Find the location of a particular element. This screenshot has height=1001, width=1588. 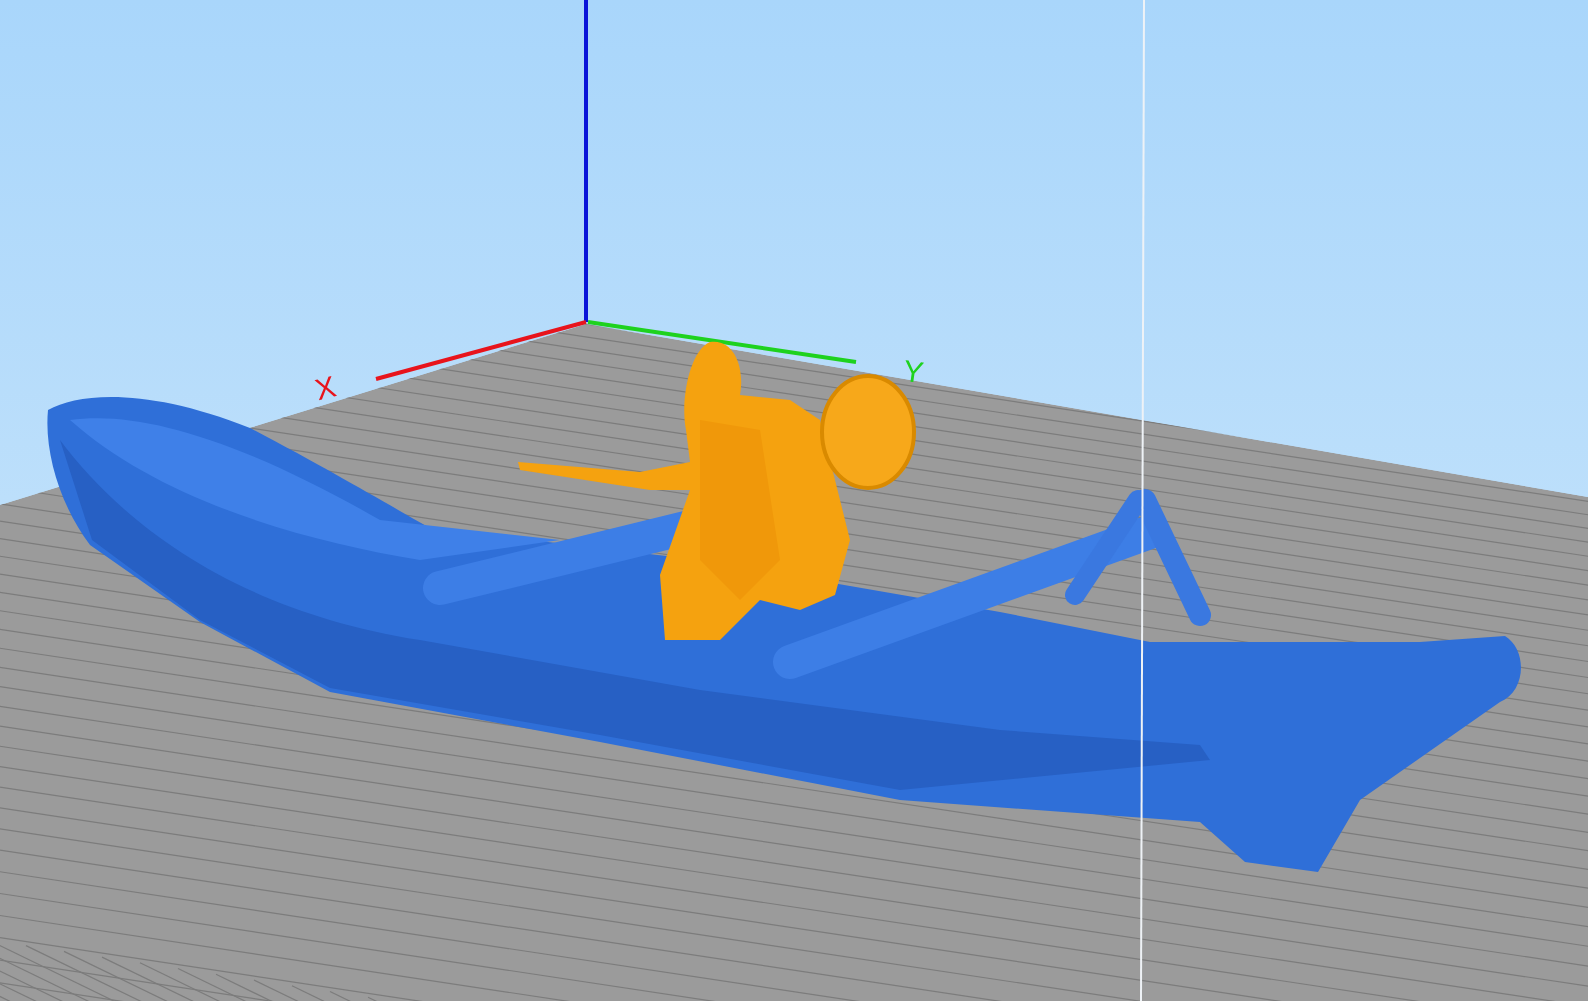

axis-label: Y is located at coordinates (913, 371).